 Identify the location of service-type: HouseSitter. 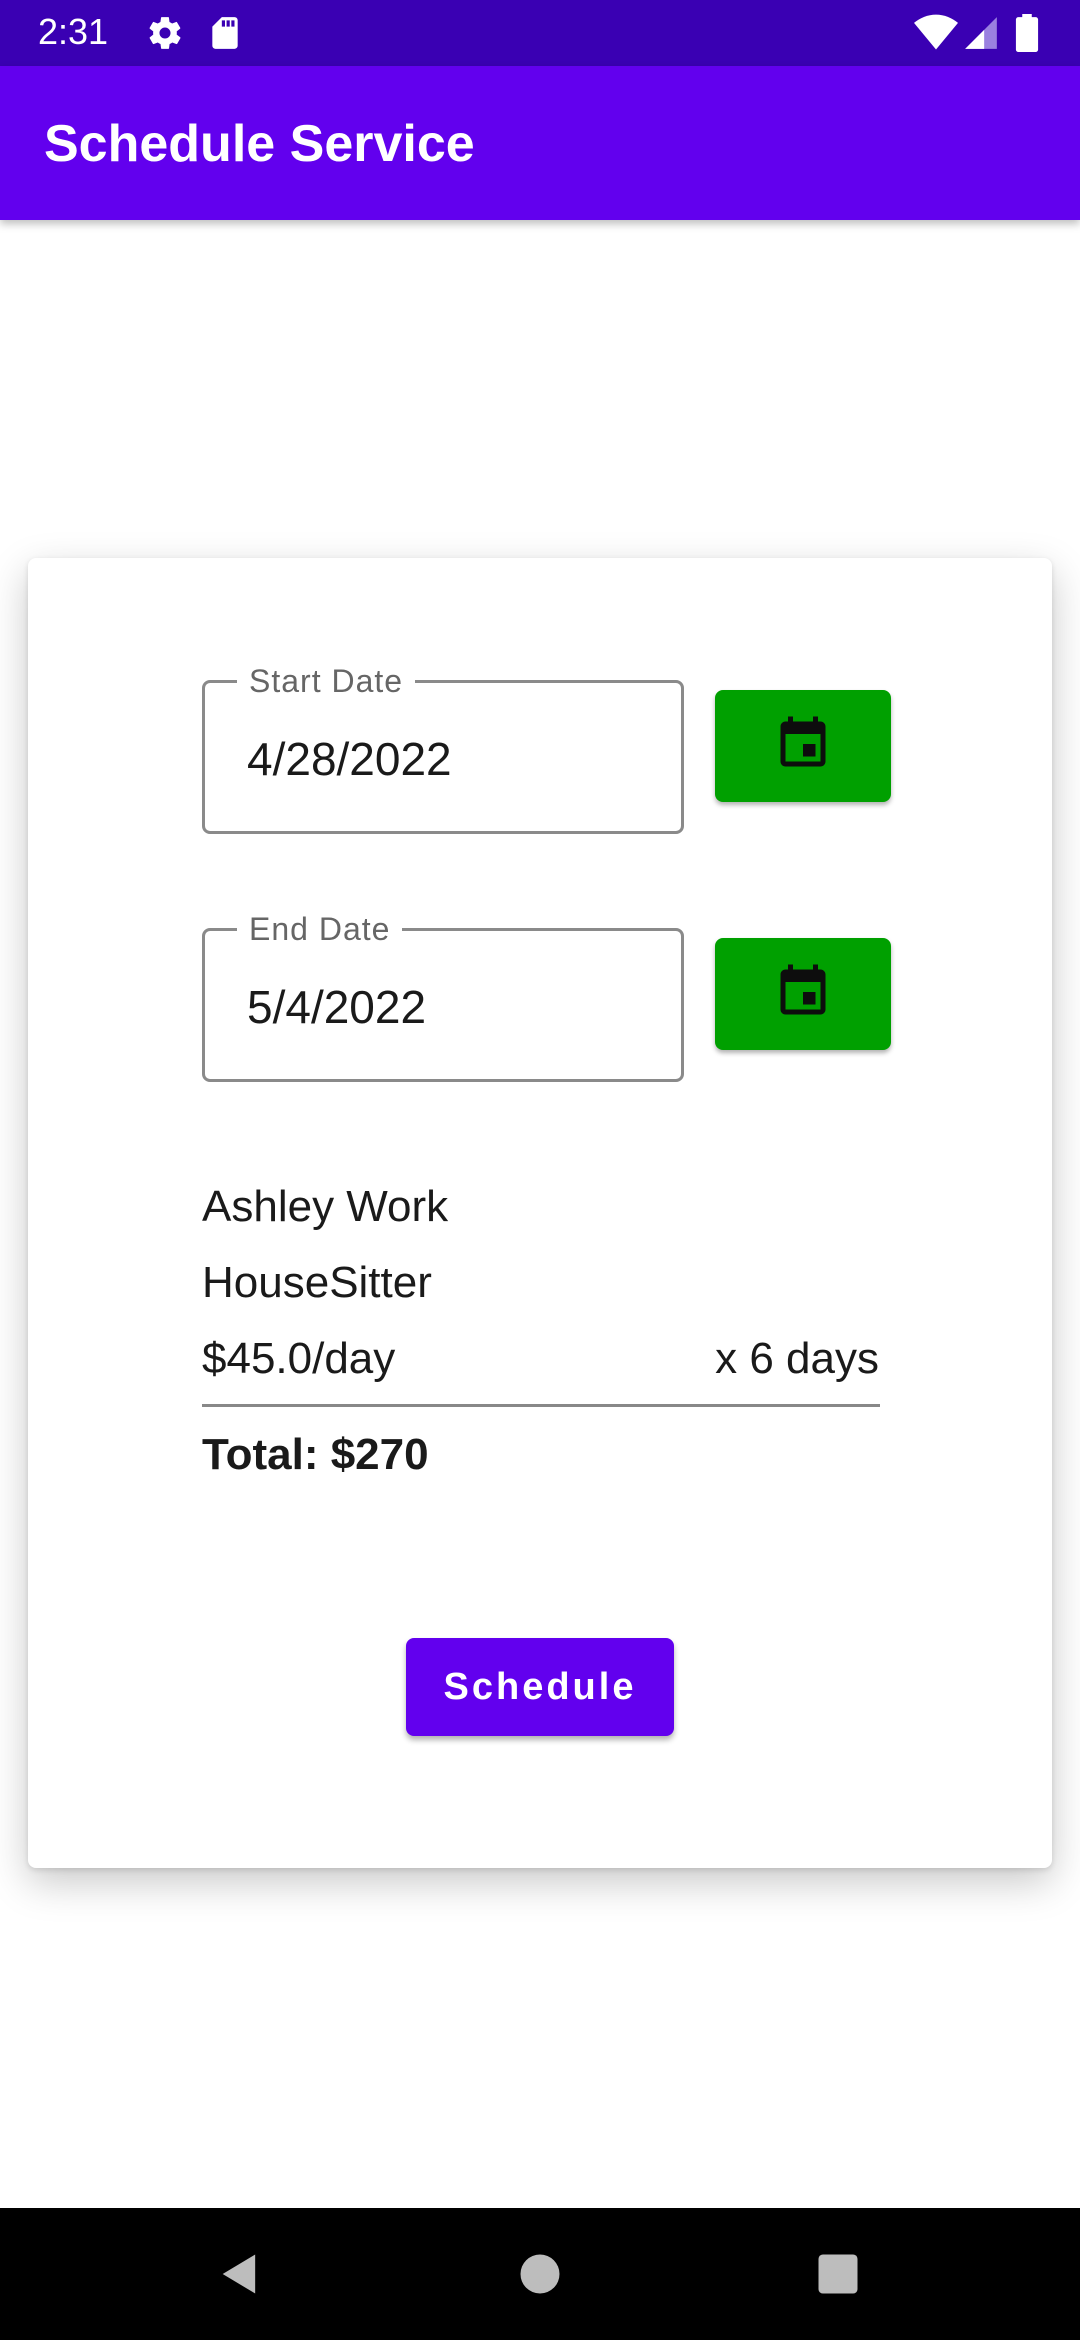
(317, 1282).